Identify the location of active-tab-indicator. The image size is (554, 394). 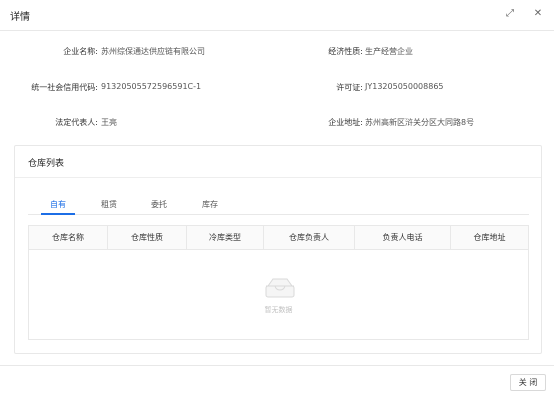
(58, 214).